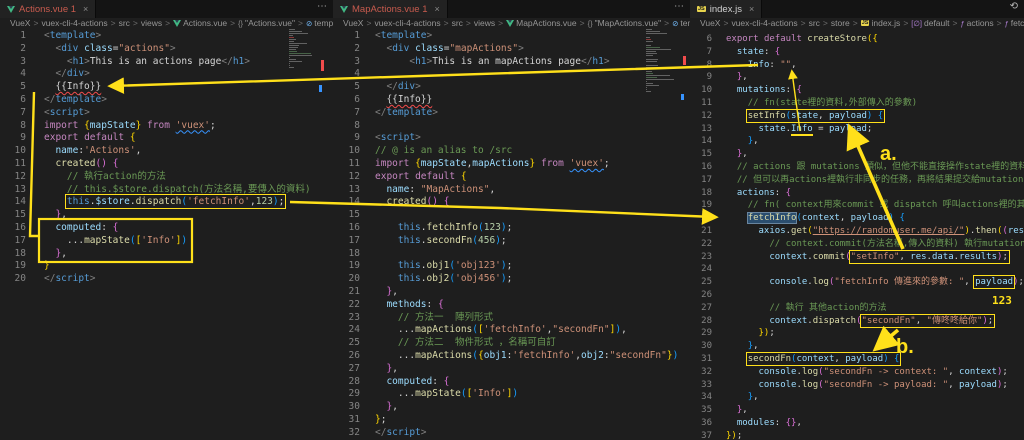 The image size is (1024, 440). I want to click on code-line: context.dispatch("secondFn", "傳咚咚給你");, so click(875, 320).